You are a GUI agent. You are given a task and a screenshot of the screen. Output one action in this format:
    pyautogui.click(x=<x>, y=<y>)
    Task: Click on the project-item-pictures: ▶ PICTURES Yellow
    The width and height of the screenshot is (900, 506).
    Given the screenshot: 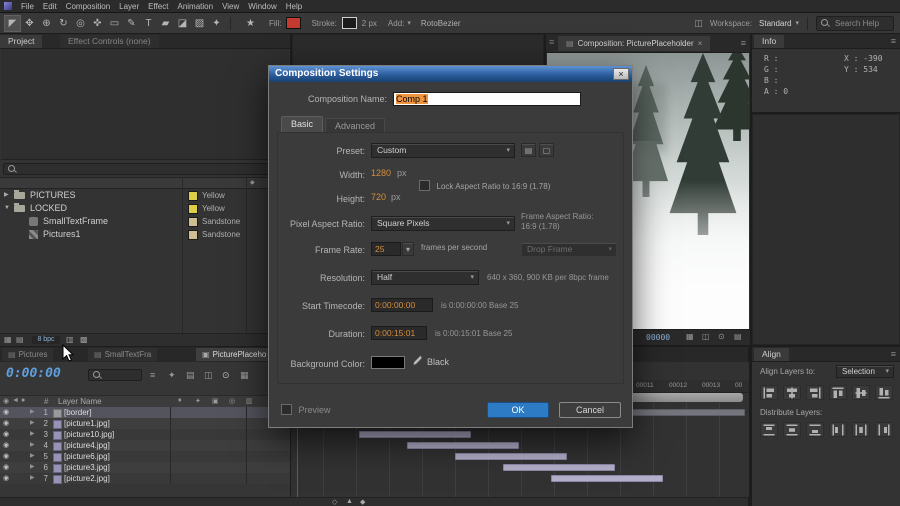 What is the action you would take?
    pyautogui.click(x=145, y=195)
    